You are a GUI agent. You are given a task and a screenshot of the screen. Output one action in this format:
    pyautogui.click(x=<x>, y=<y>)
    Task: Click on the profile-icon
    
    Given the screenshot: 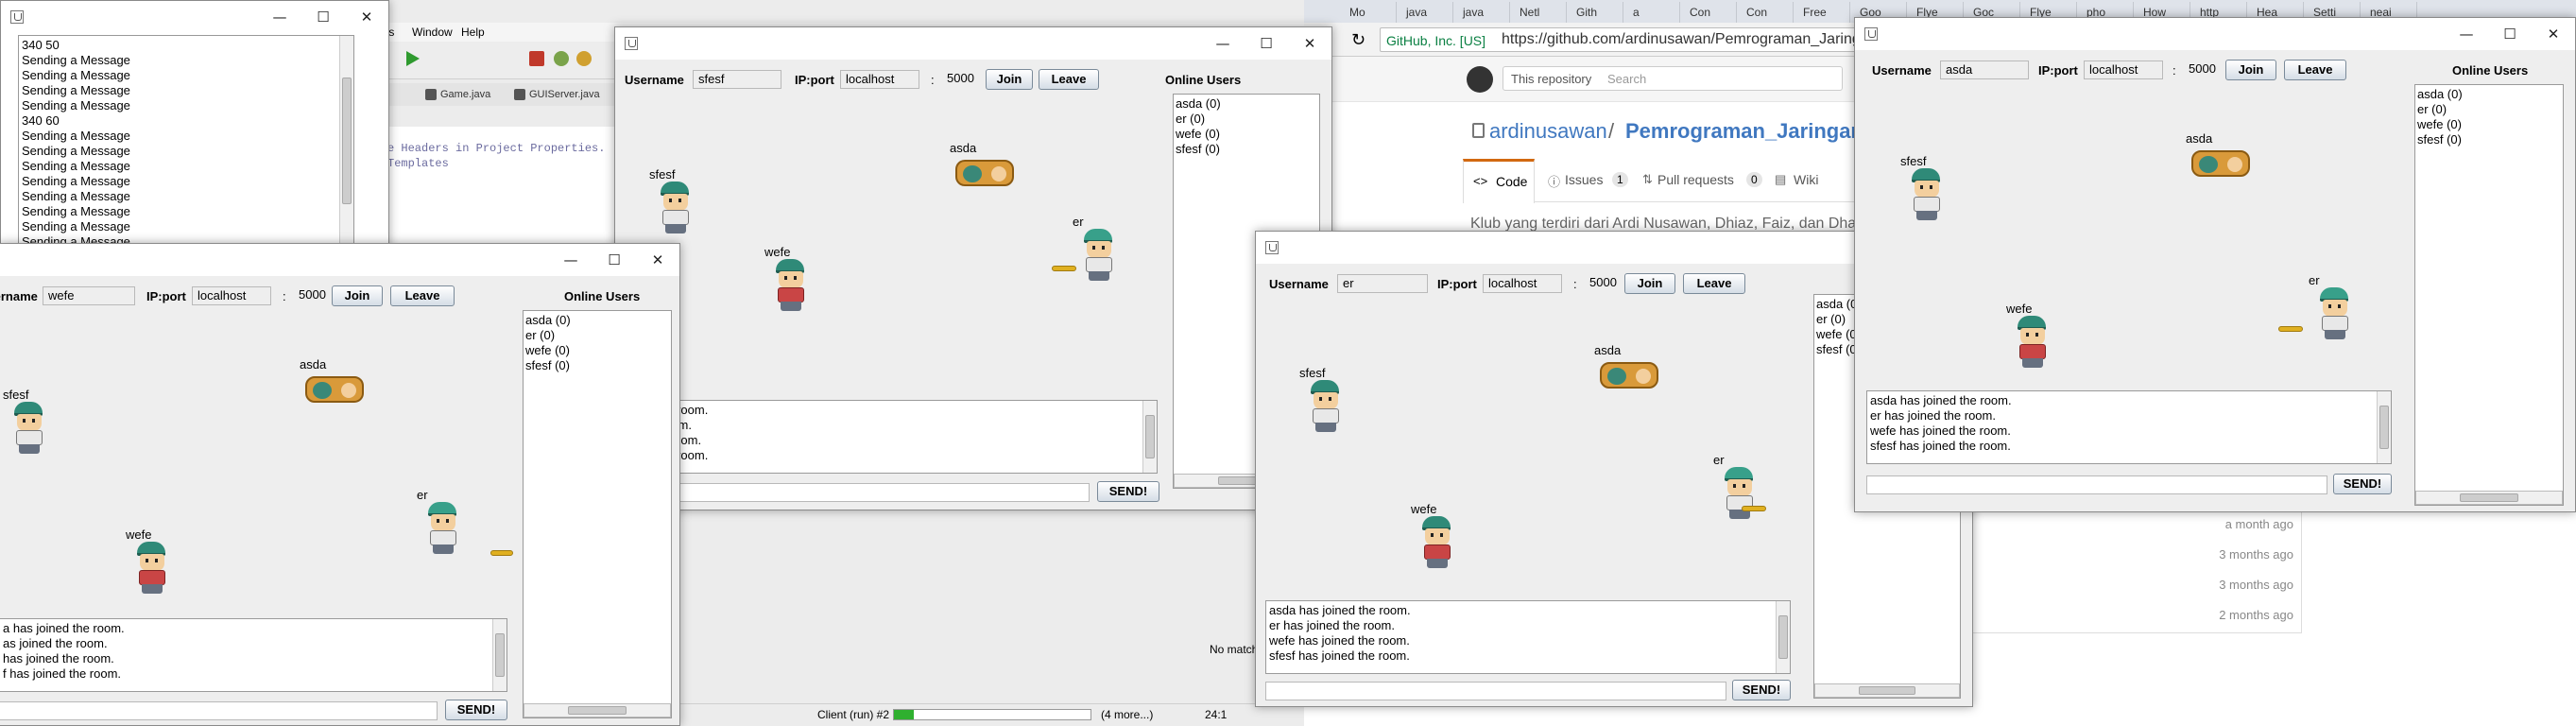 What is the action you would take?
    pyautogui.click(x=584, y=58)
    